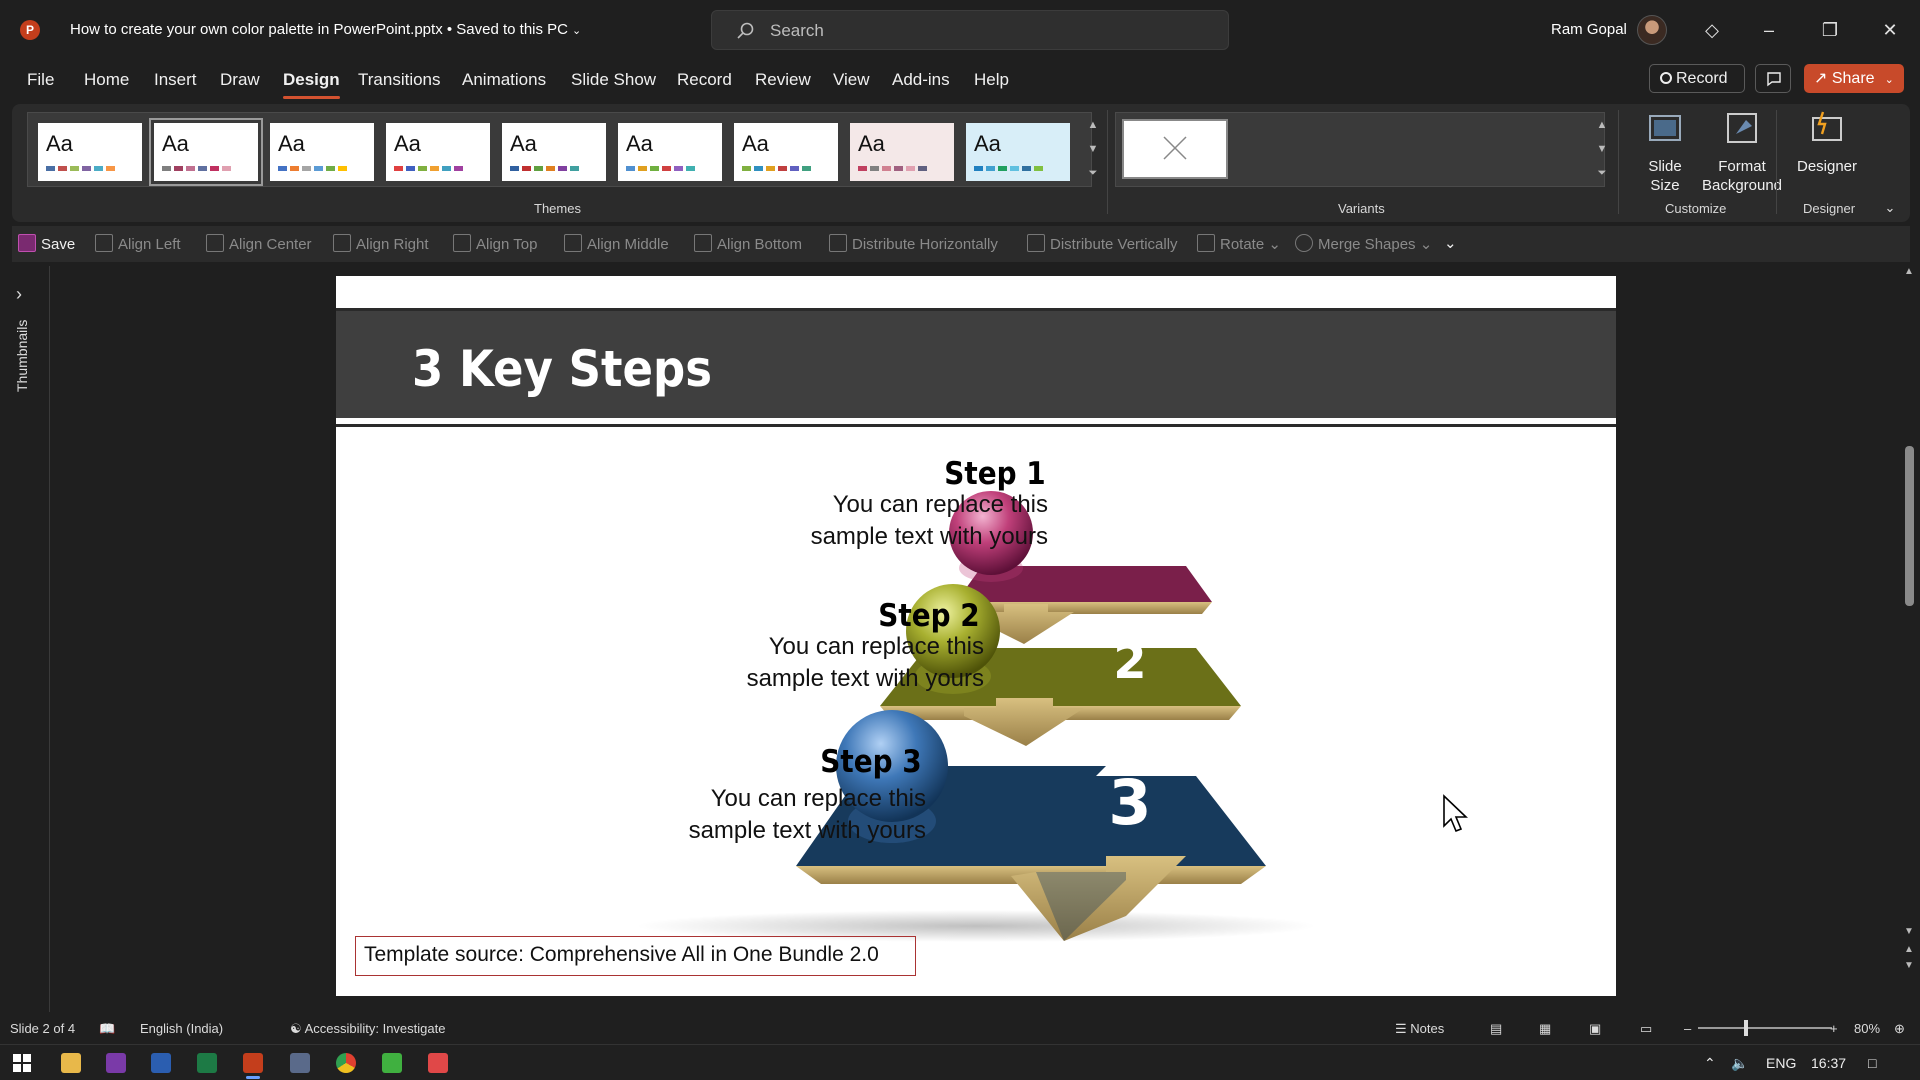 The height and width of the screenshot is (1080, 1920). I want to click on powerpoint-taskbar-icon, so click(253, 1063).